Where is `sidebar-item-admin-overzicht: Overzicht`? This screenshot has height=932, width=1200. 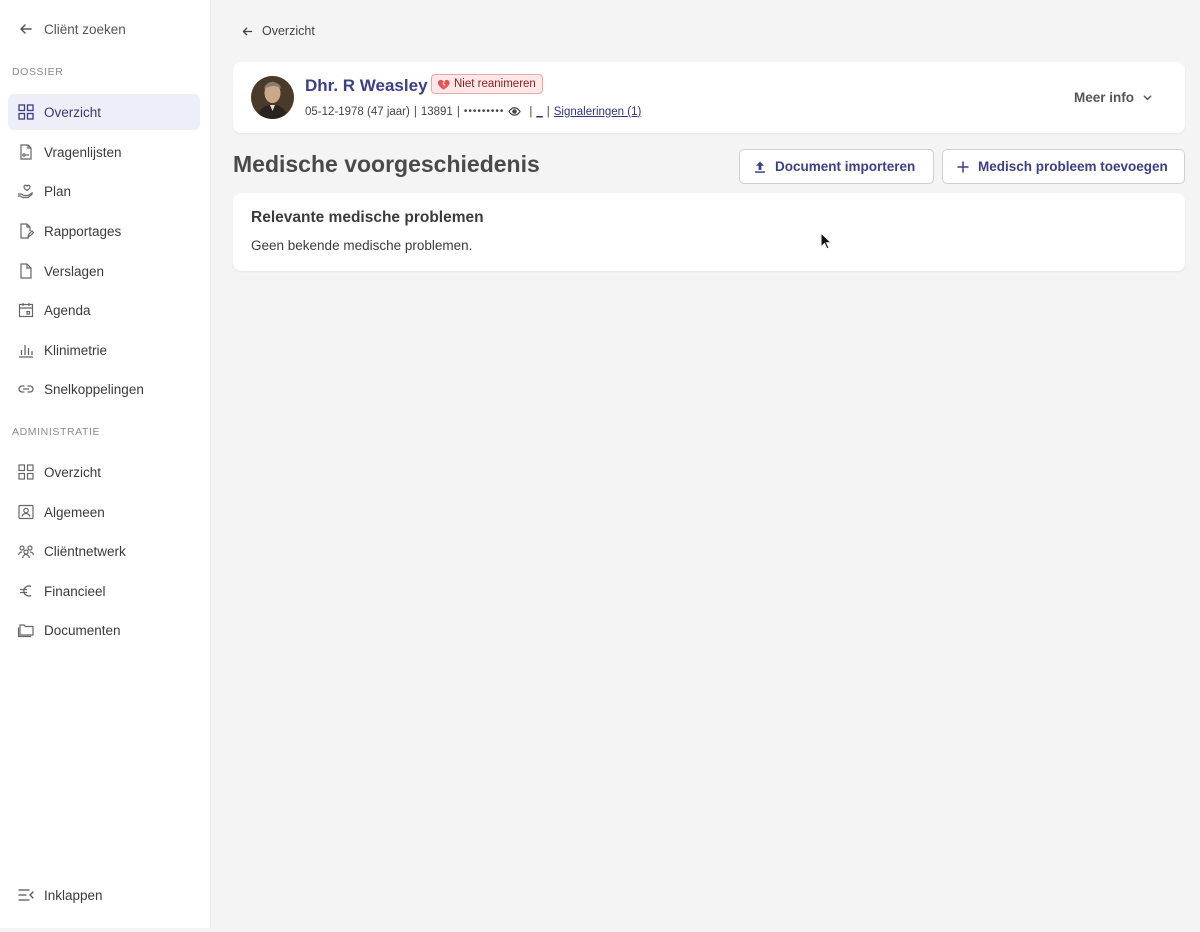 sidebar-item-admin-overzicht: Overzicht is located at coordinates (104, 472).